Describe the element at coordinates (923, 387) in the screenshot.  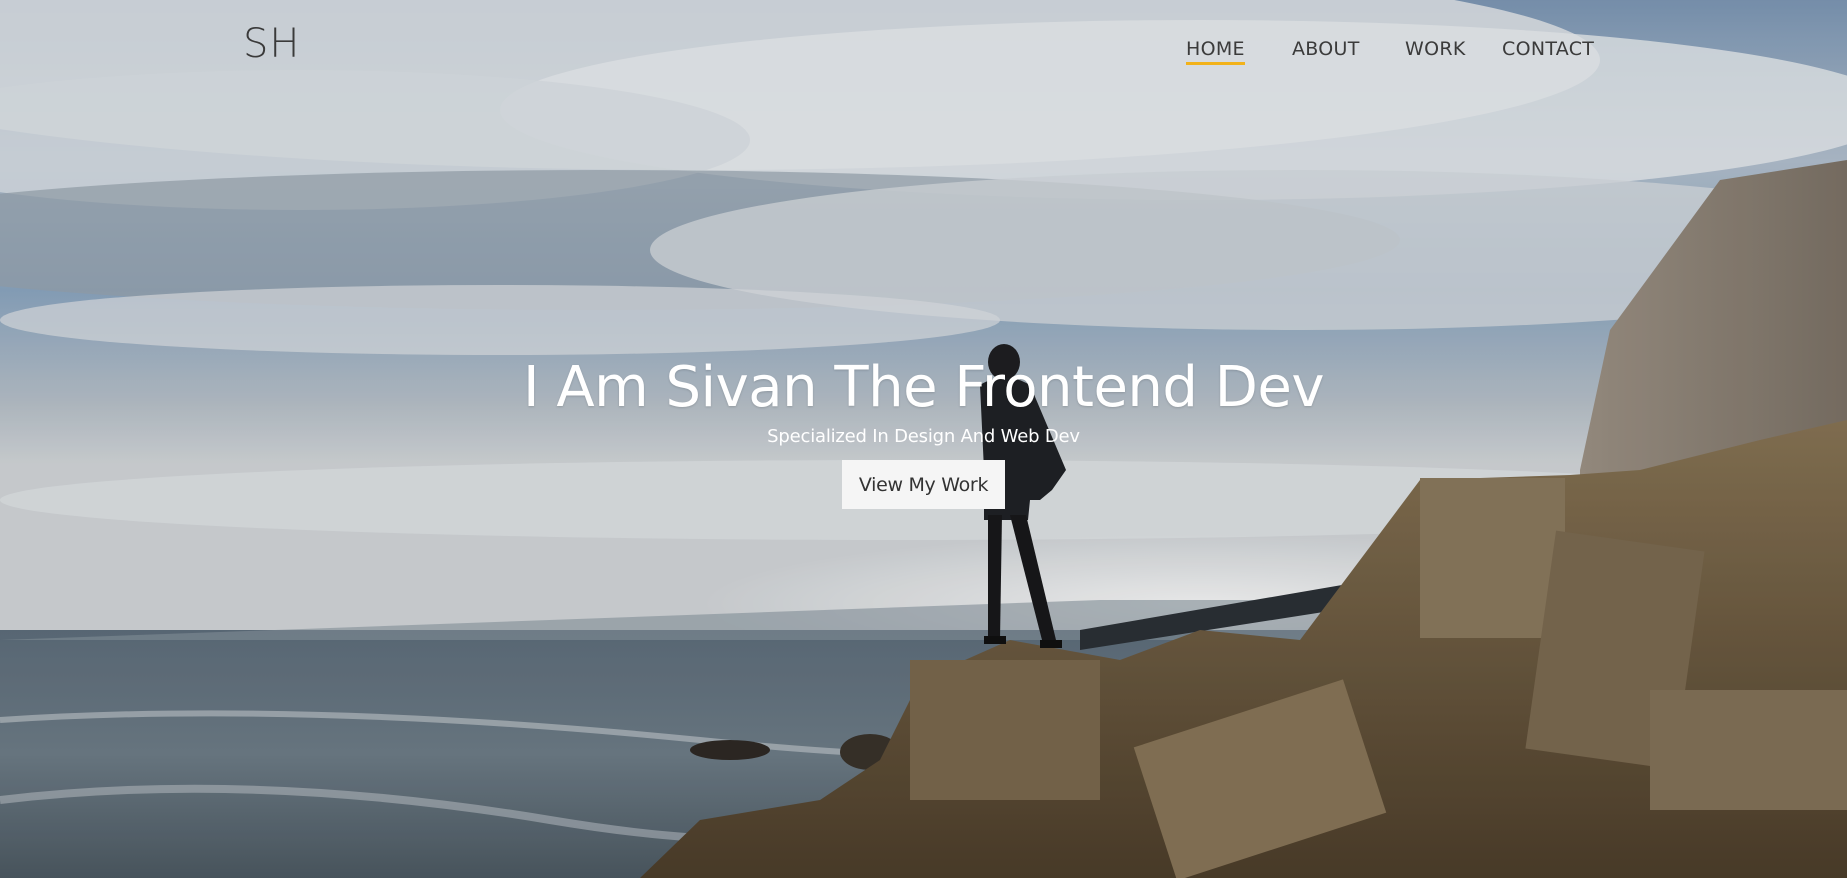
I see `hero-title: I Am Sivan The Frontend Dev` at that location.